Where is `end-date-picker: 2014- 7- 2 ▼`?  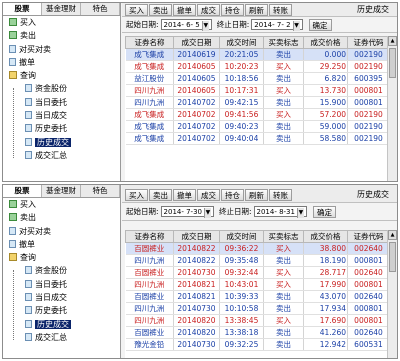 end-date-picker: 2014- 7- 2 ▼ is located at coordinates (277, 25).